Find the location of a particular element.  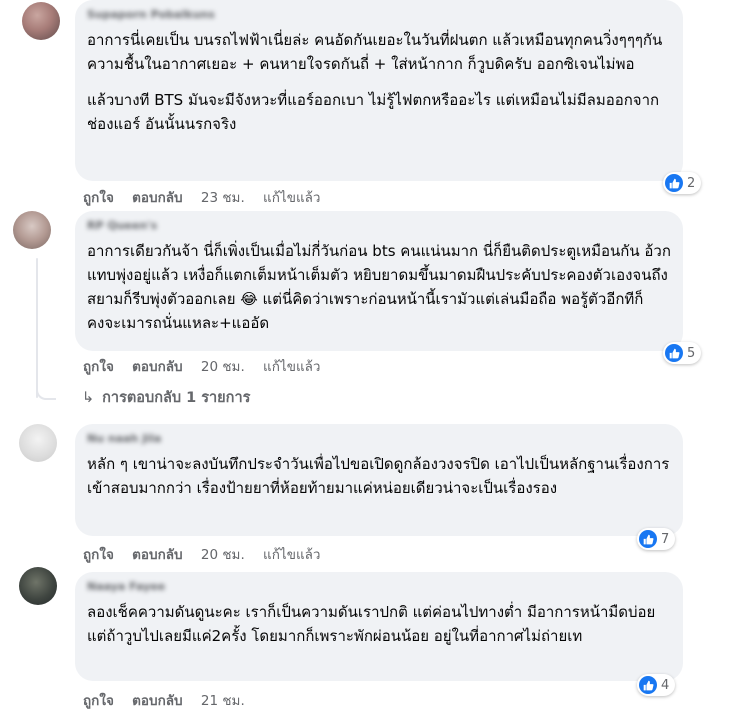

timestamp: 23 ชม. is located at coordinates (223, 198).